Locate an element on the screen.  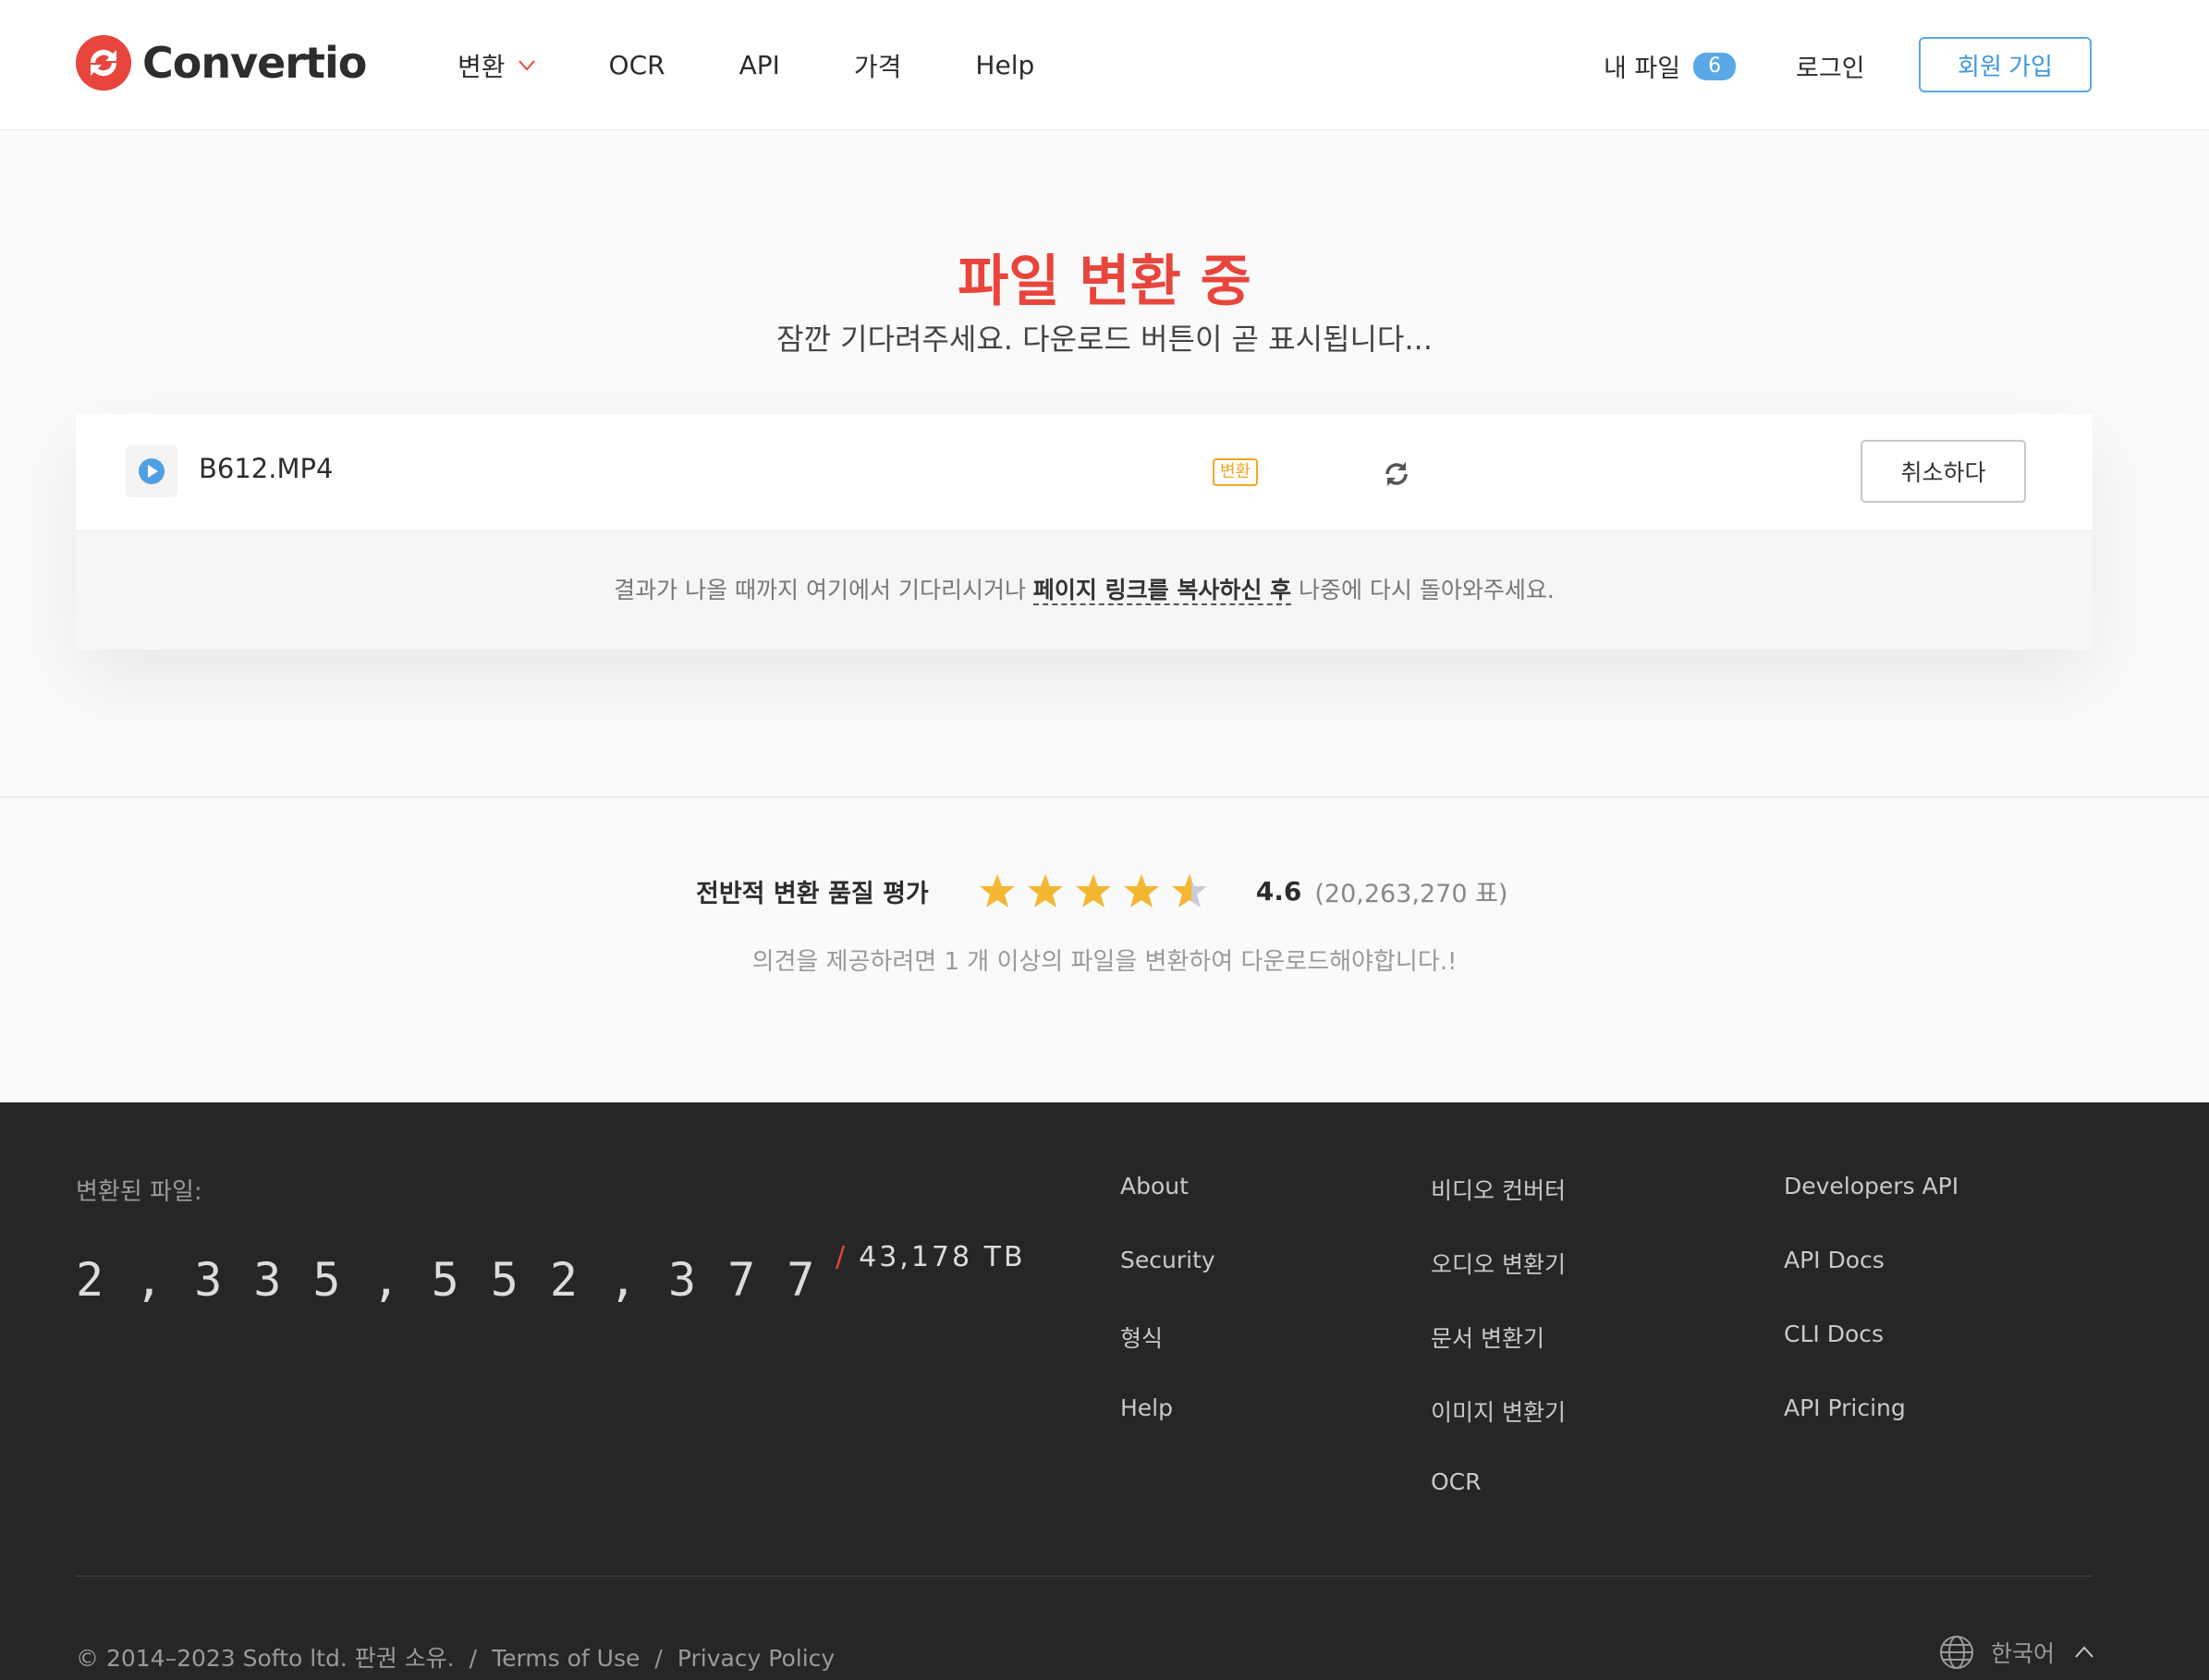
language-selector: 한국어 is located at coordinates (2016, 1652).